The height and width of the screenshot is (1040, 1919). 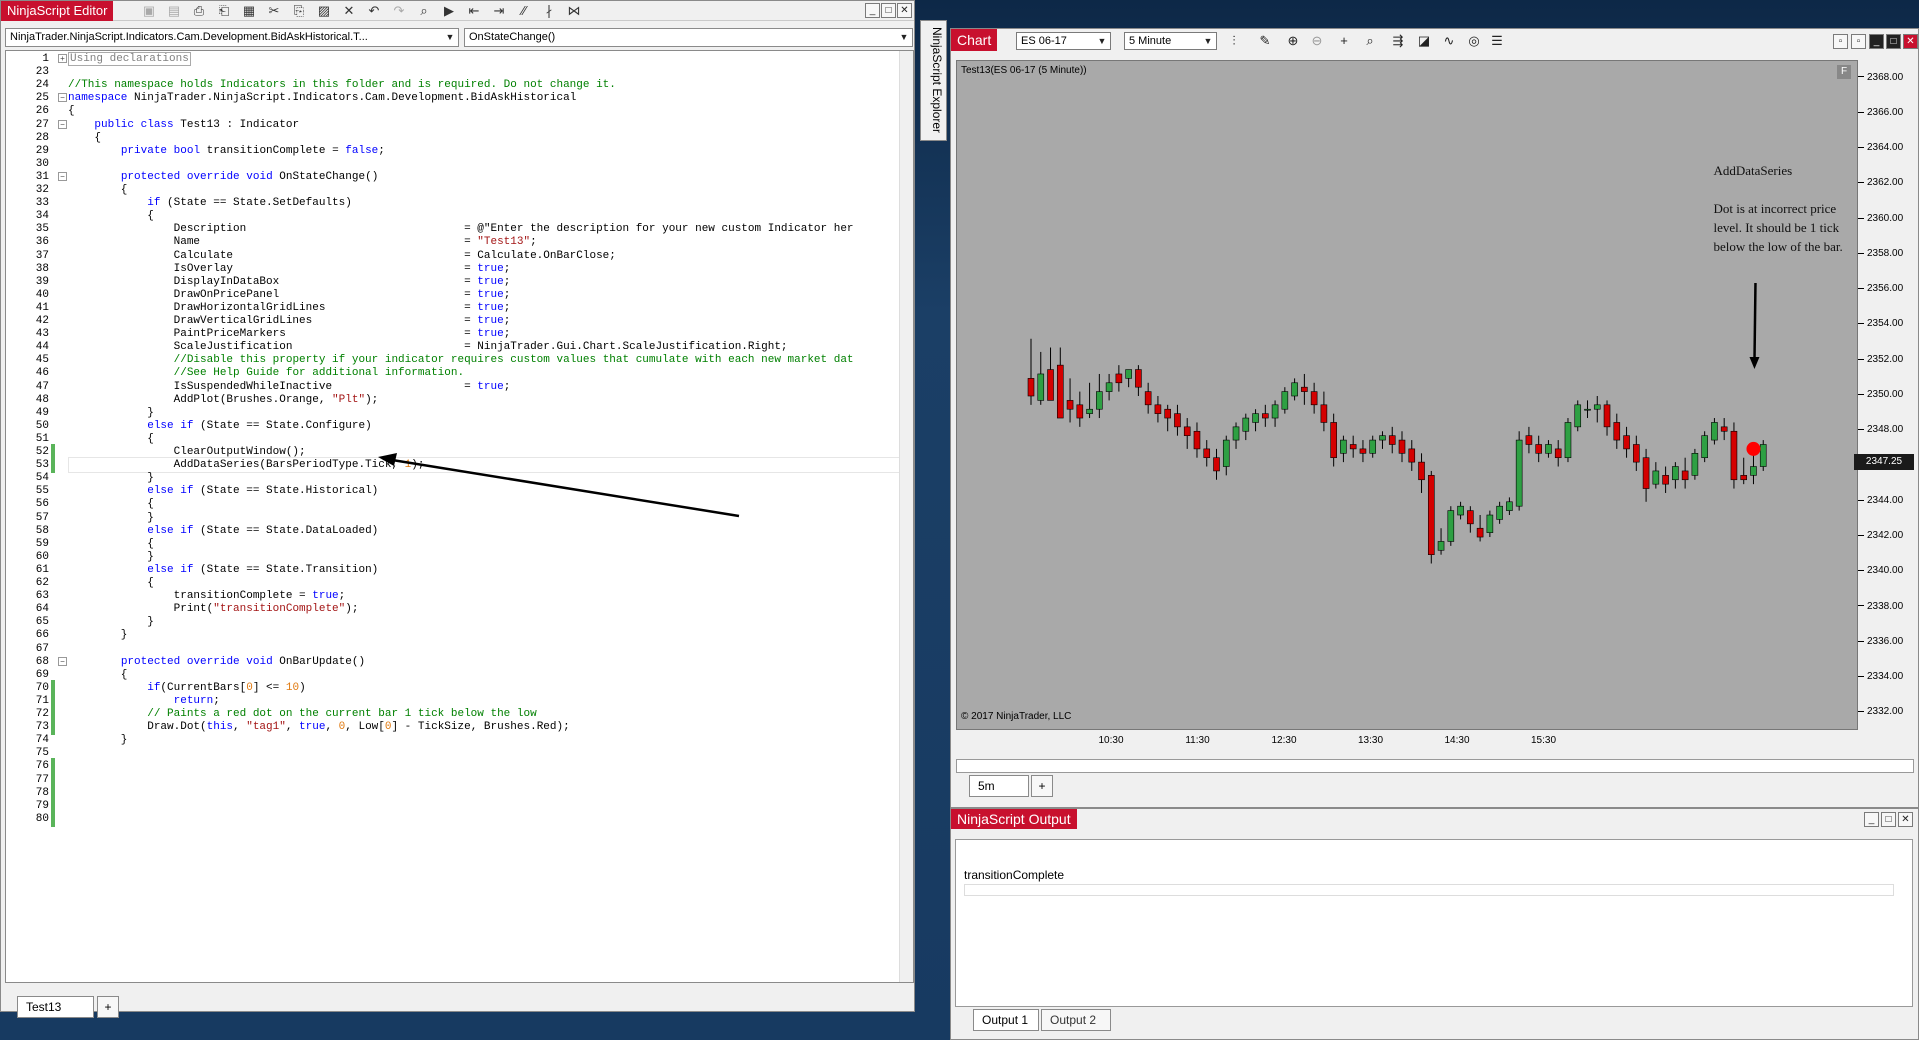 What do you see at coordinates (274, 11) in the screenshot?
I see `cut-icon: ✂` at bounding box center [274, 11].